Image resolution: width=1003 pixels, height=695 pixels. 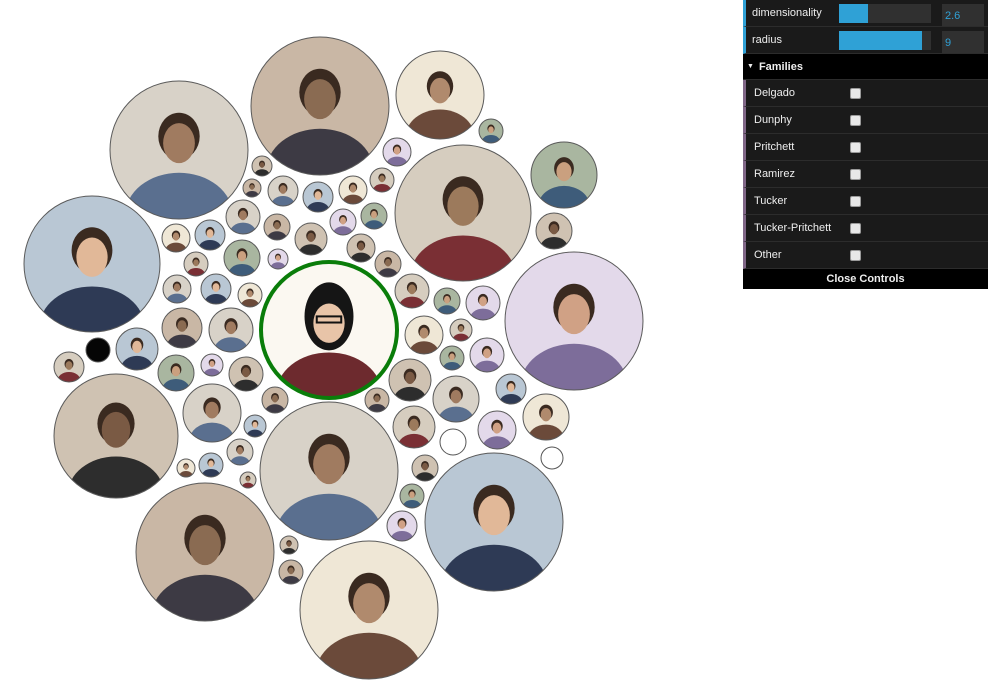 What do you see at coordinates (787, 13) in the screenshot?
I see `dimensionality-label: dimensionality` at bounding box center [787, 13].